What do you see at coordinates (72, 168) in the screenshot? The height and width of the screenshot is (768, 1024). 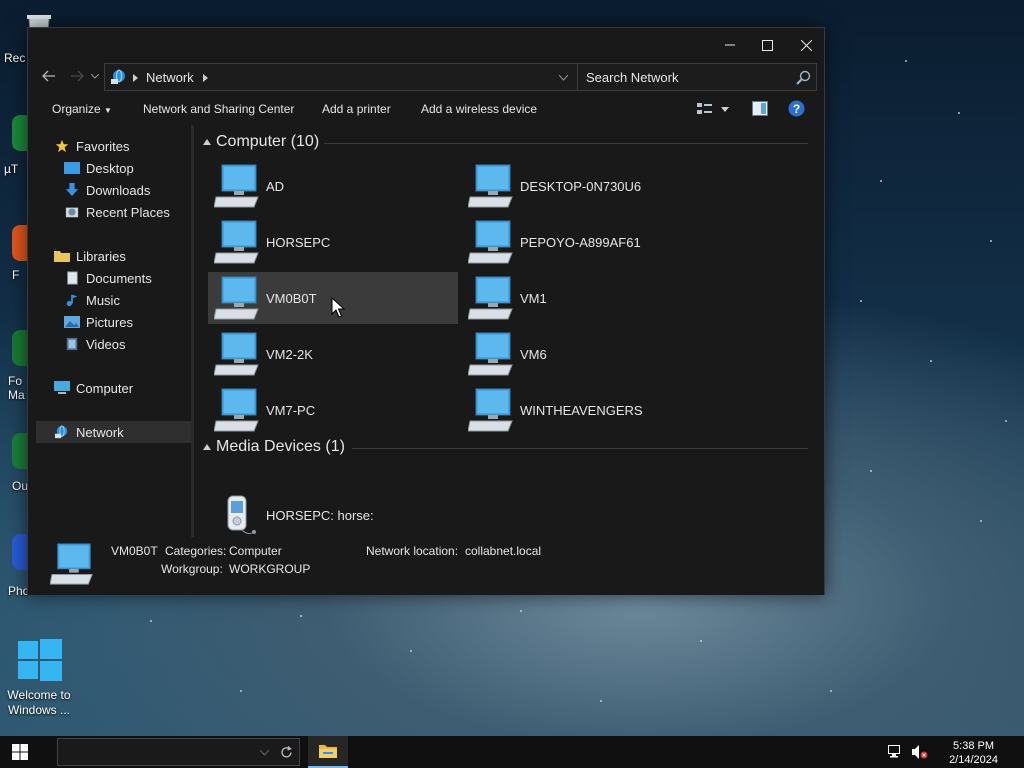 I see `desktop-icon` at bounding box center [72, 168].